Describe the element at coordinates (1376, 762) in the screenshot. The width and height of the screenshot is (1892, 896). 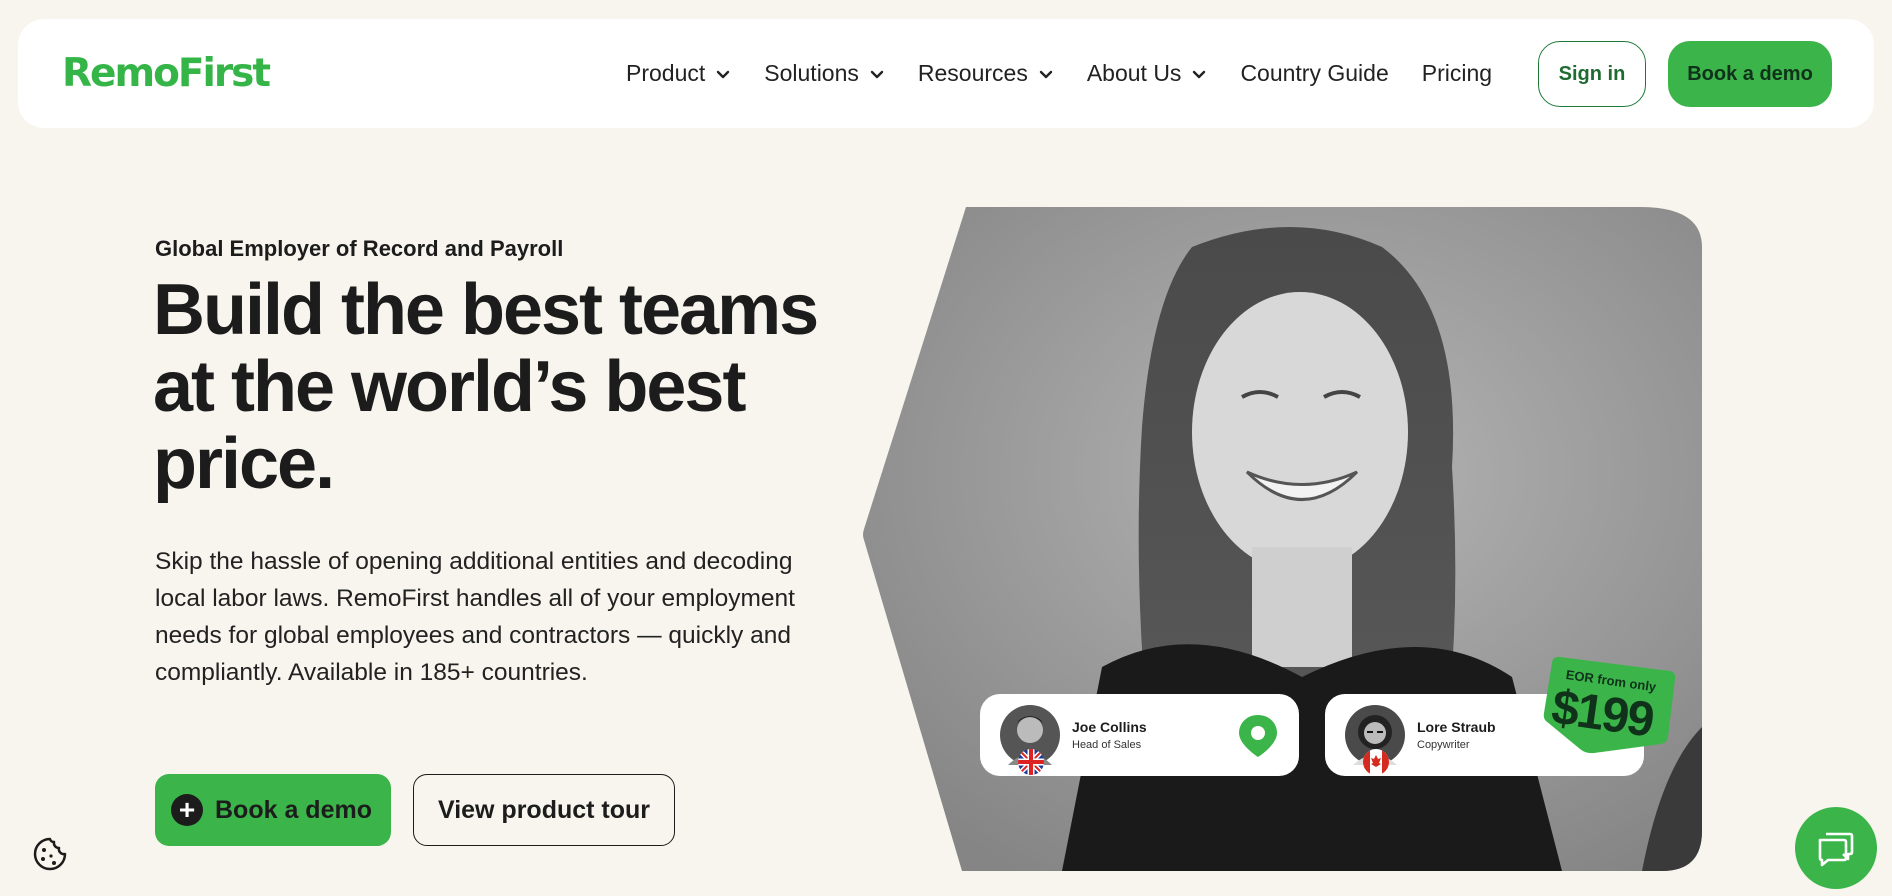
I see `canada-flag-icon` at that location.